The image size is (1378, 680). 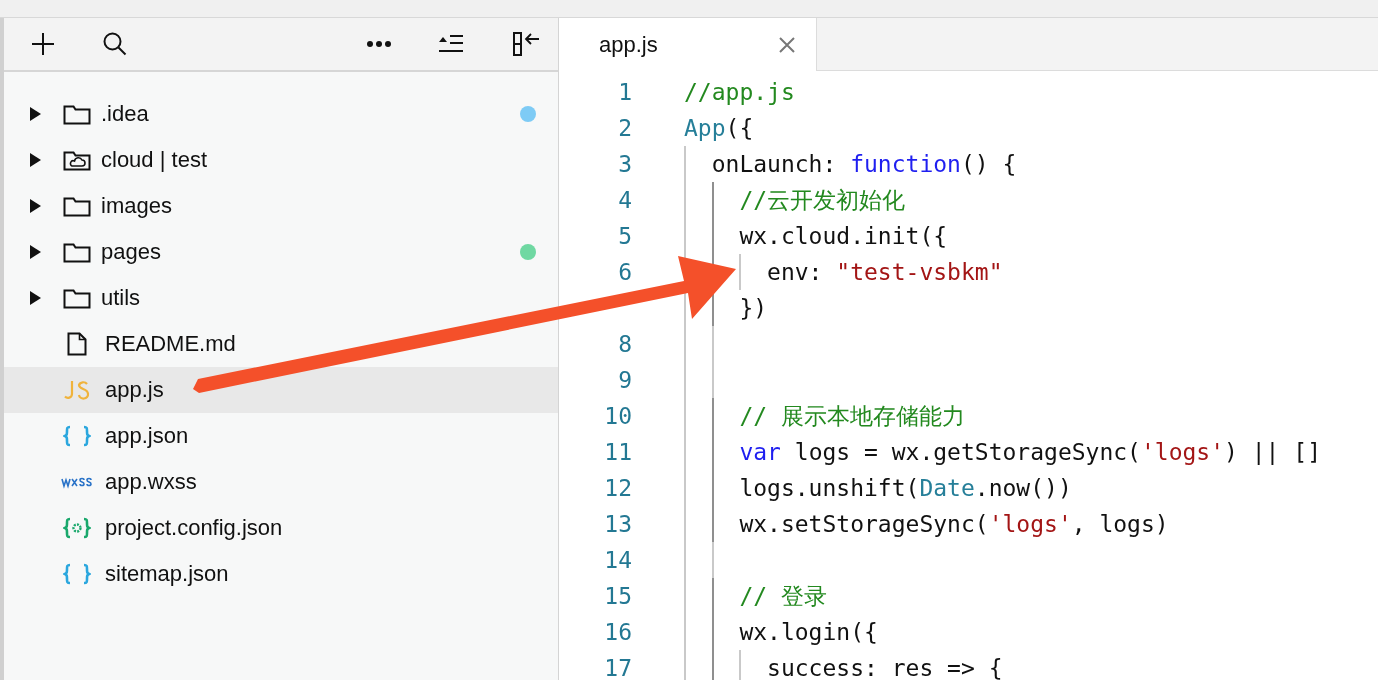 What do you see at coordinates (77, 160) in the screenshot?
I see `cloud-folder-icon` at bounding box center [77, 160].